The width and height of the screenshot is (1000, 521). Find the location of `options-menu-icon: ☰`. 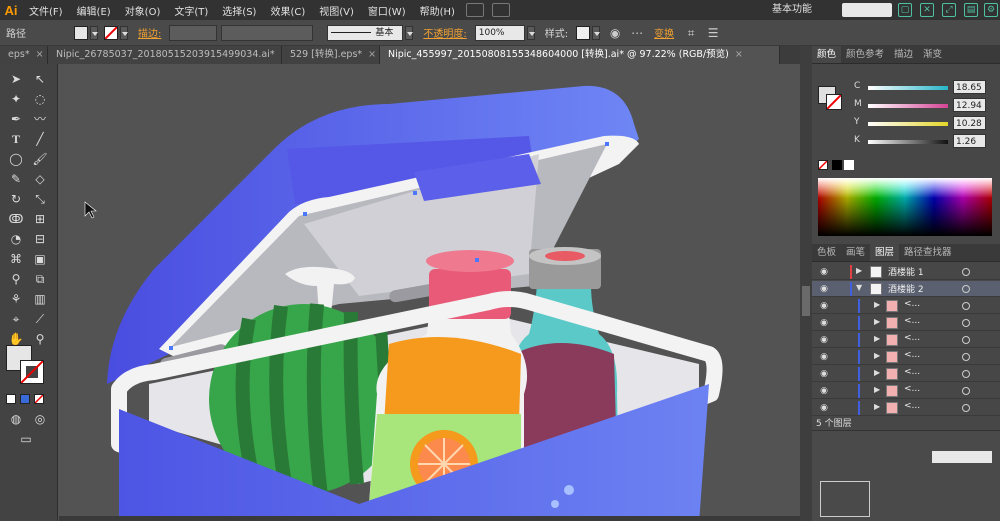

options-menu-icon: ☰ is located at coordinates (713, 33).